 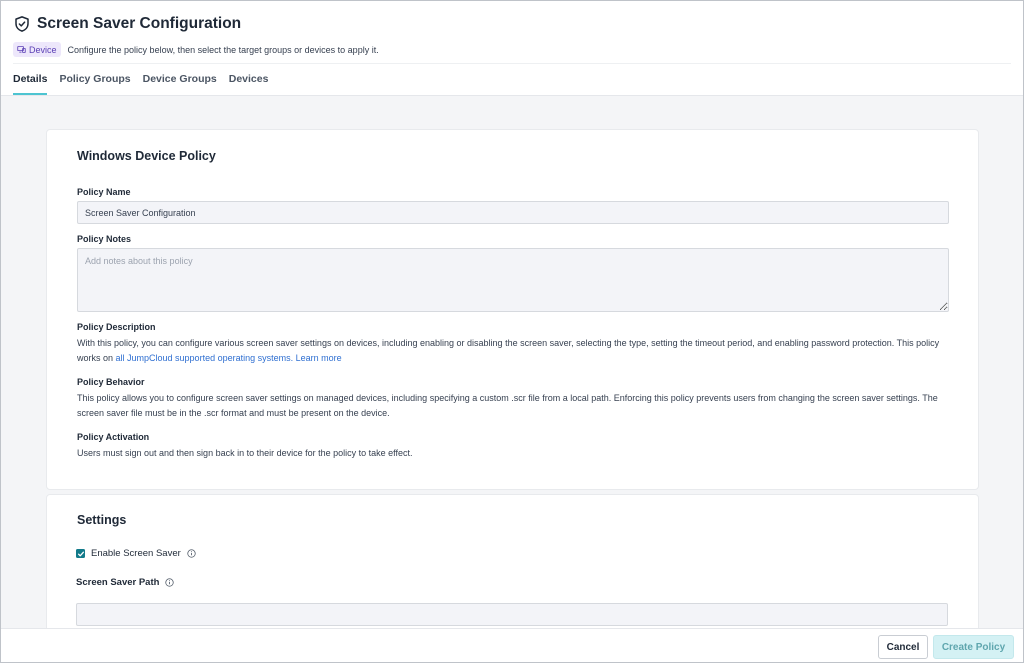 I want to click on card-title: Windows Device Policy, so click(x=146, y=156).